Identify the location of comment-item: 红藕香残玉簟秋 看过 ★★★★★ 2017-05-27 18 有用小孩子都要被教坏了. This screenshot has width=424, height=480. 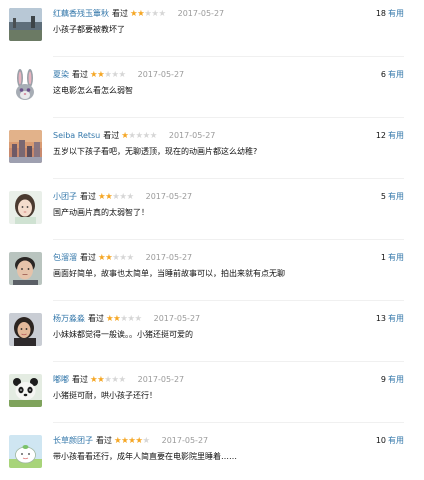
(212, 30).